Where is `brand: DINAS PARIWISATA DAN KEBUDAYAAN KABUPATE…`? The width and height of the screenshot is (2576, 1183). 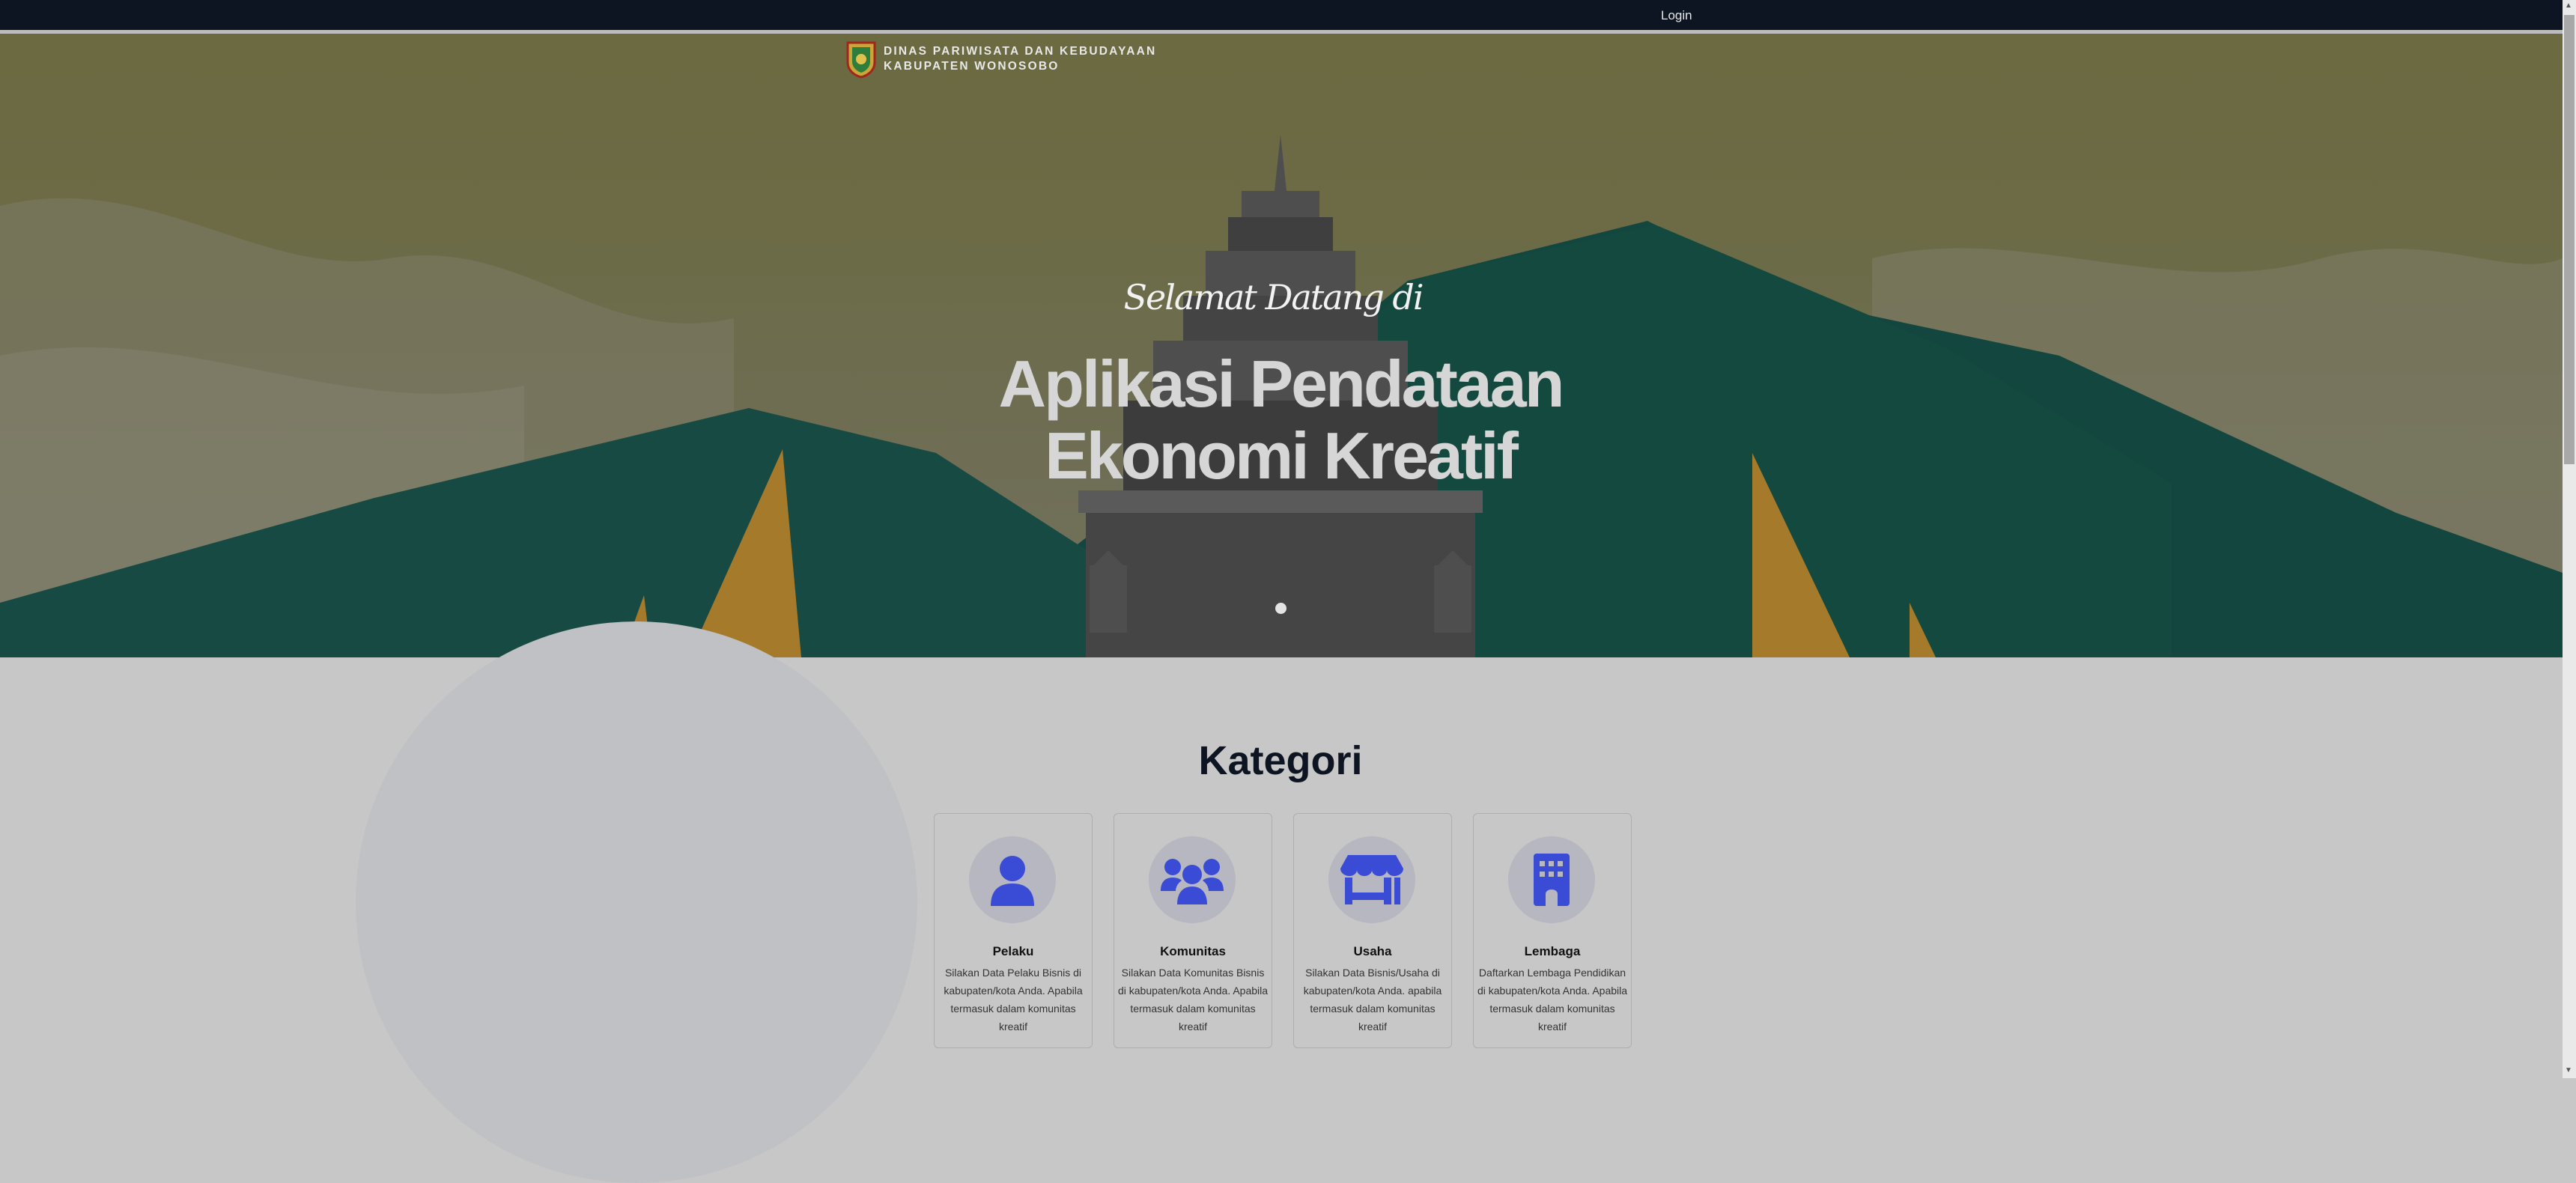
brand: DINAS PARIWISATA DAN KEBUDAYAAN KABUPATE… is located at coordinates (1000, 59).